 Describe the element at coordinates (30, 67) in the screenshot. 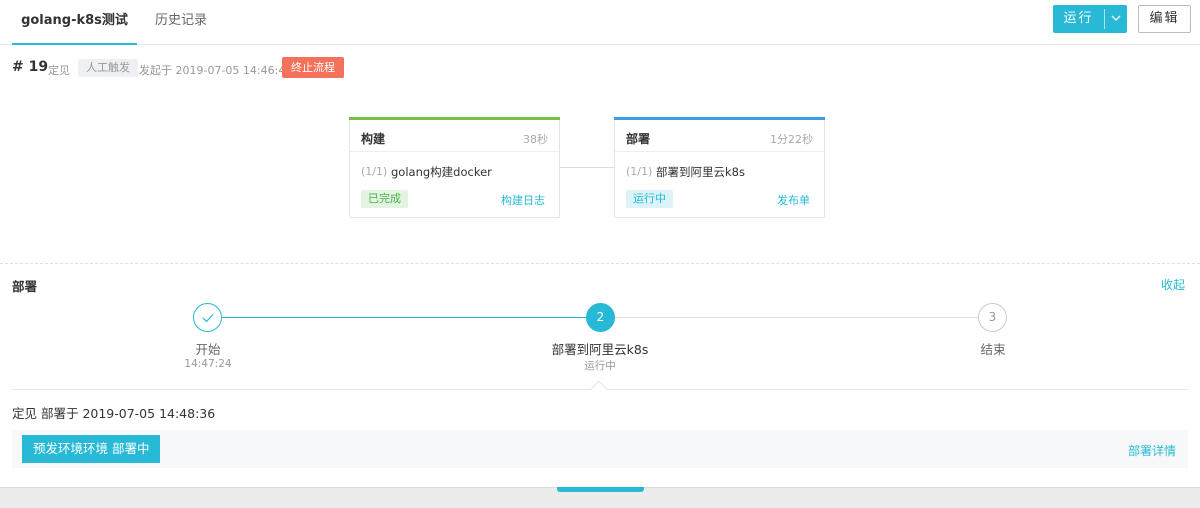

I see `run-number: # 19` at that location.